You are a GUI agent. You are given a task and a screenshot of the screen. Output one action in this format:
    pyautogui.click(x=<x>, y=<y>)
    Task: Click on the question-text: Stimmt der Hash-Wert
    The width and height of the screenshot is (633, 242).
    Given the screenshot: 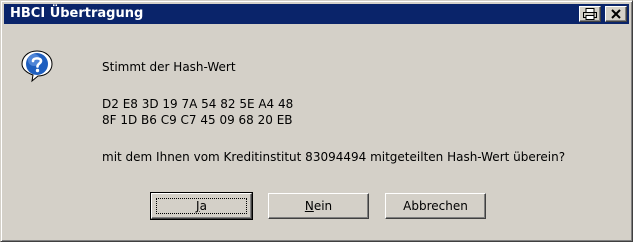 What is the action you would take?
    pyautogui.click(x=169, y=67)
    